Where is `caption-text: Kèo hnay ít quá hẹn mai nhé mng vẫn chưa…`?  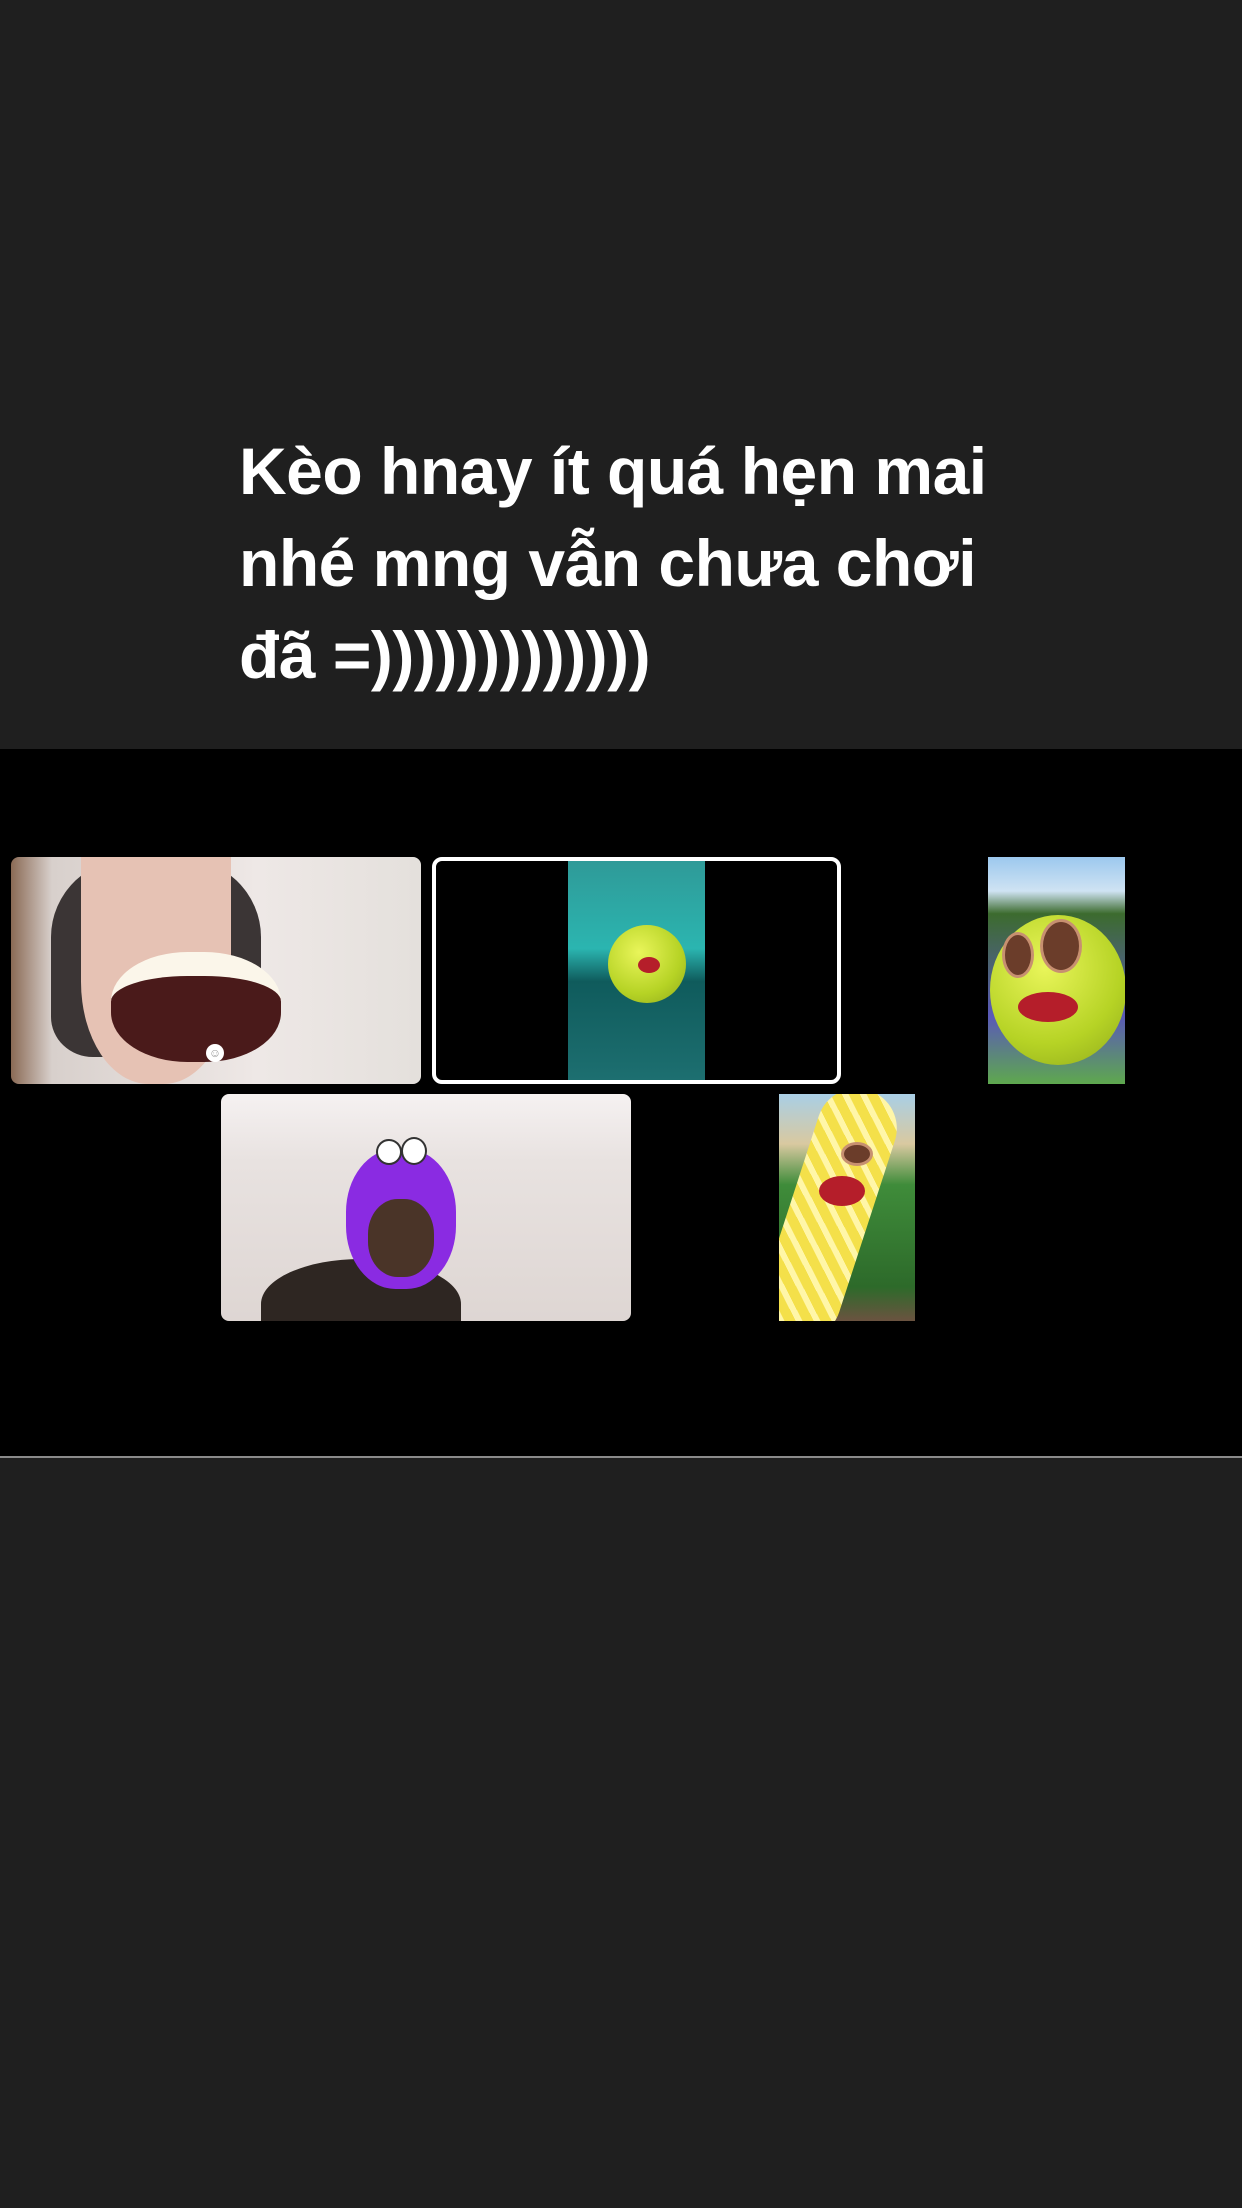
caption-text: Kèo hnay ít quá hẹn mai nhé mng vẫn chưa… is located at coordinates (679, 563).